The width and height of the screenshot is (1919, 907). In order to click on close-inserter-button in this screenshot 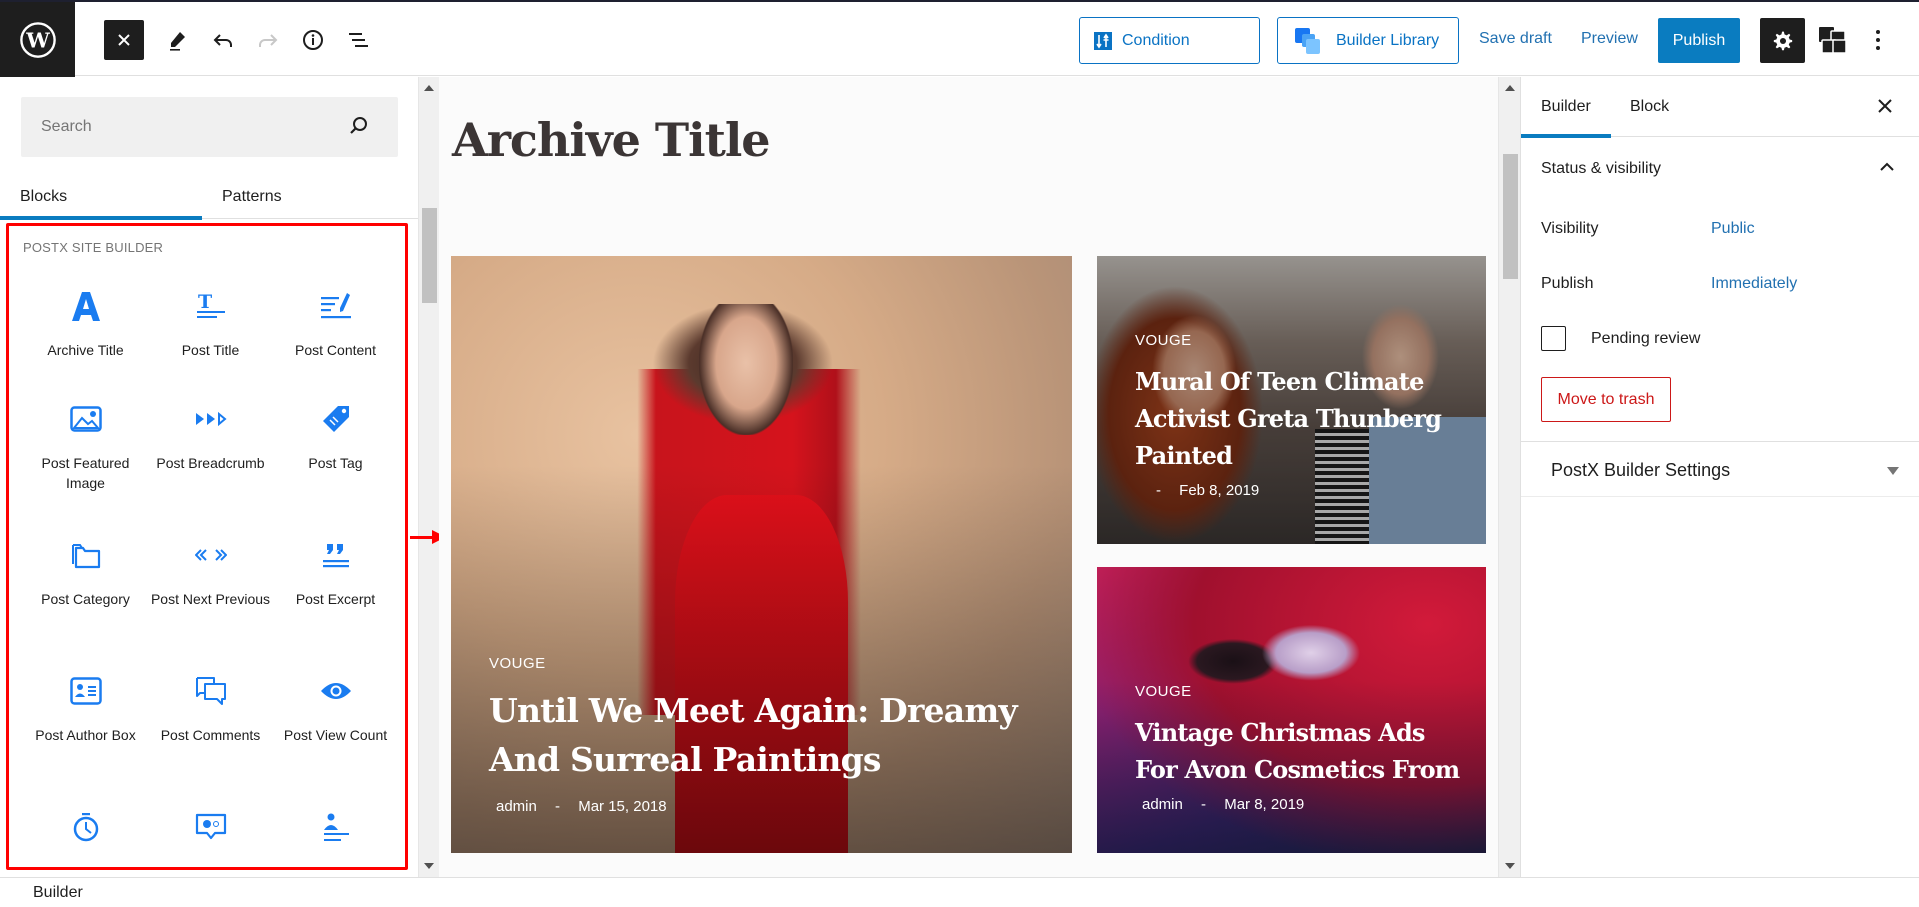, I will do `click(124, 40)`.